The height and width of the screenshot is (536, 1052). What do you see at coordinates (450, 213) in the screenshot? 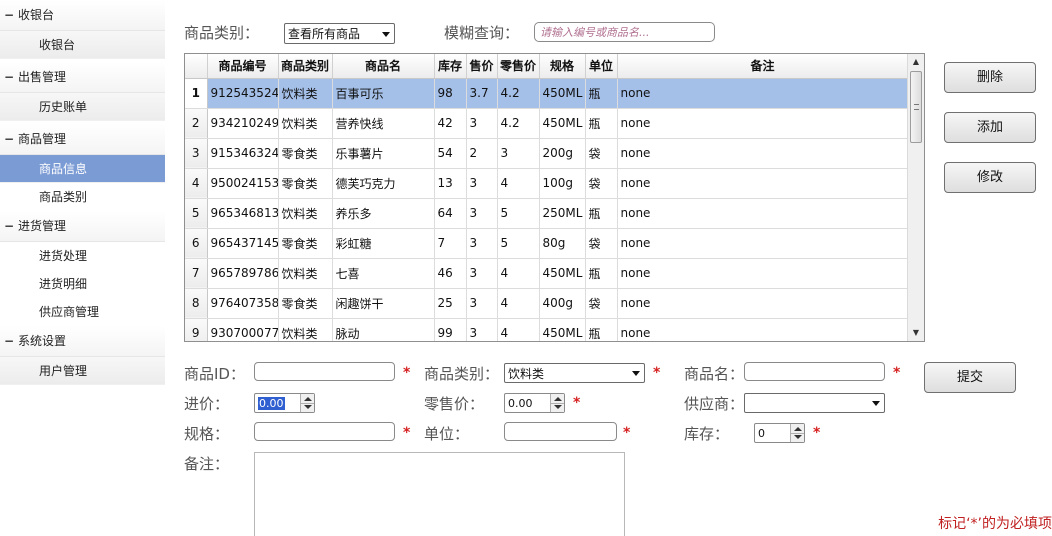
I see `table-cell-stock: 64` at bounding box center [450, 213].